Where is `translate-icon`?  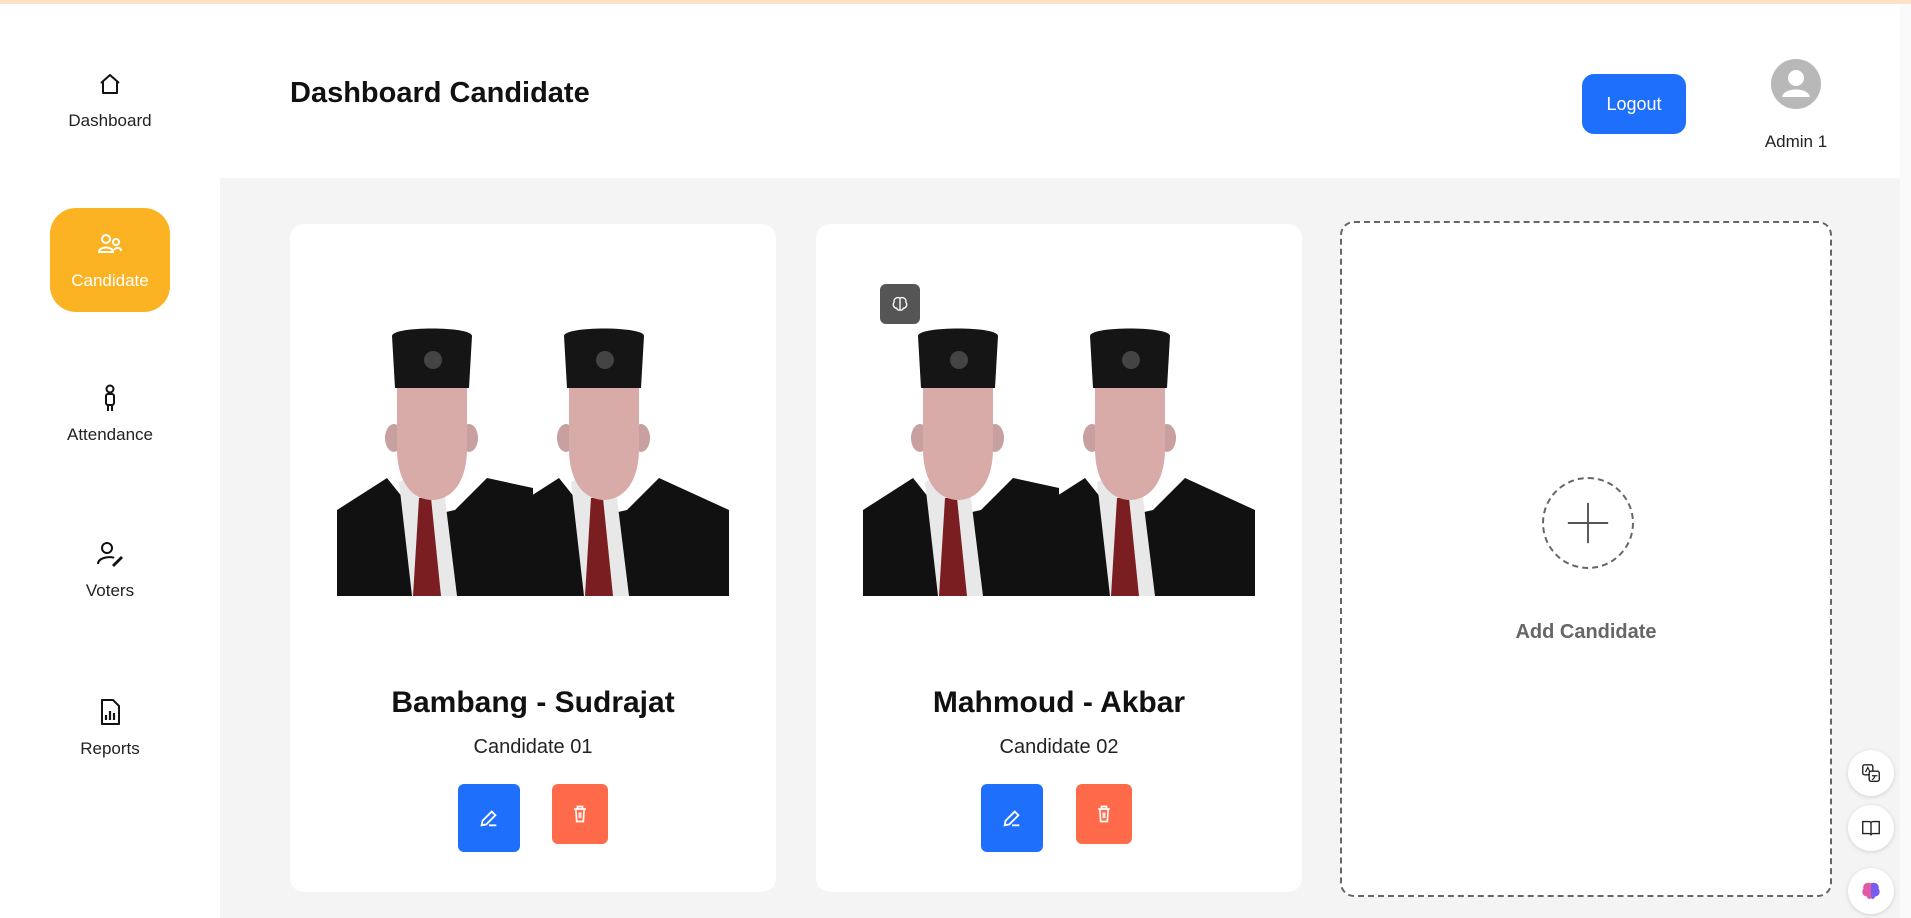 translate-icon is located at coordinates (1871, 773).